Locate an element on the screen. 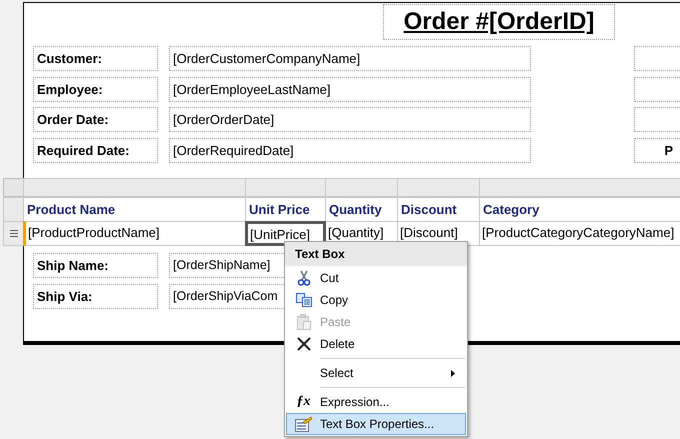 The height and width of the screenshot is (439, 680). close-icon is located at coordinates (303, 344).